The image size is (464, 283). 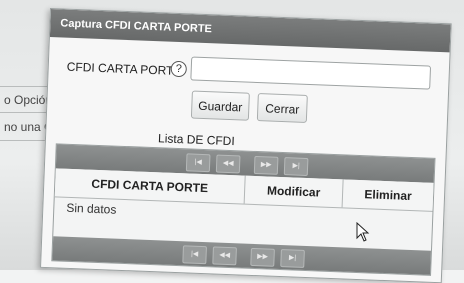 What do you see at coordinates (179, 69) in the screenshot?
I see `help-icon: ?` at bounding box center [179, 69].